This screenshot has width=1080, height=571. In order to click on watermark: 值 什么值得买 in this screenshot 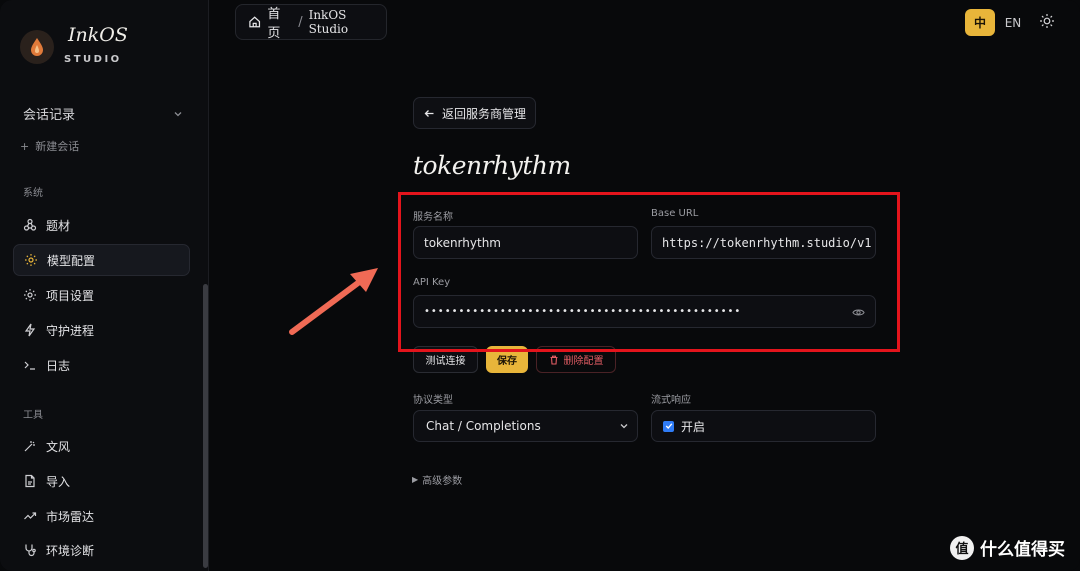, I will do `click(1007, 547)`.